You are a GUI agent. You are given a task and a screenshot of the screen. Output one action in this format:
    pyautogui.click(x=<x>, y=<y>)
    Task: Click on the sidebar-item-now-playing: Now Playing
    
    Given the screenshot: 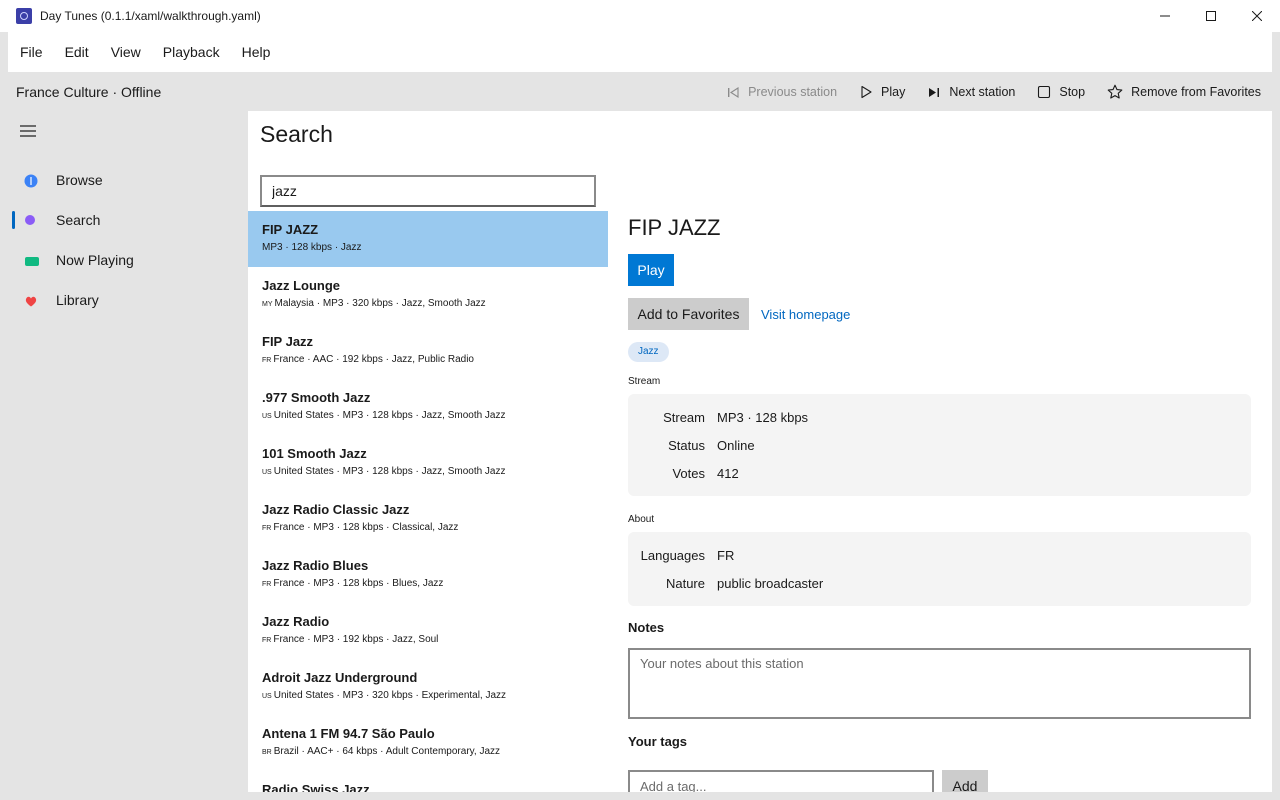 What is the action you would take?
    pyautogui.click(x=128, y=260)
    